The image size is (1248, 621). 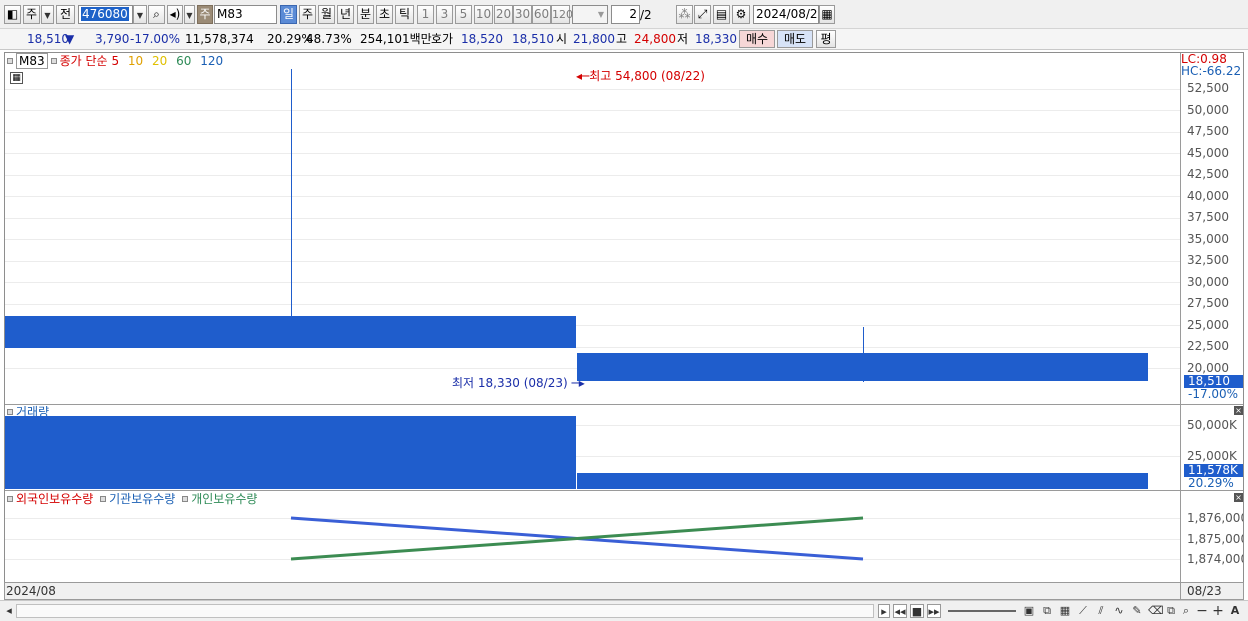 What do you see at coordinates (445, 611) in the screenshot?
I see `horizontal-scrollbar` at bounding box center [445, 611].